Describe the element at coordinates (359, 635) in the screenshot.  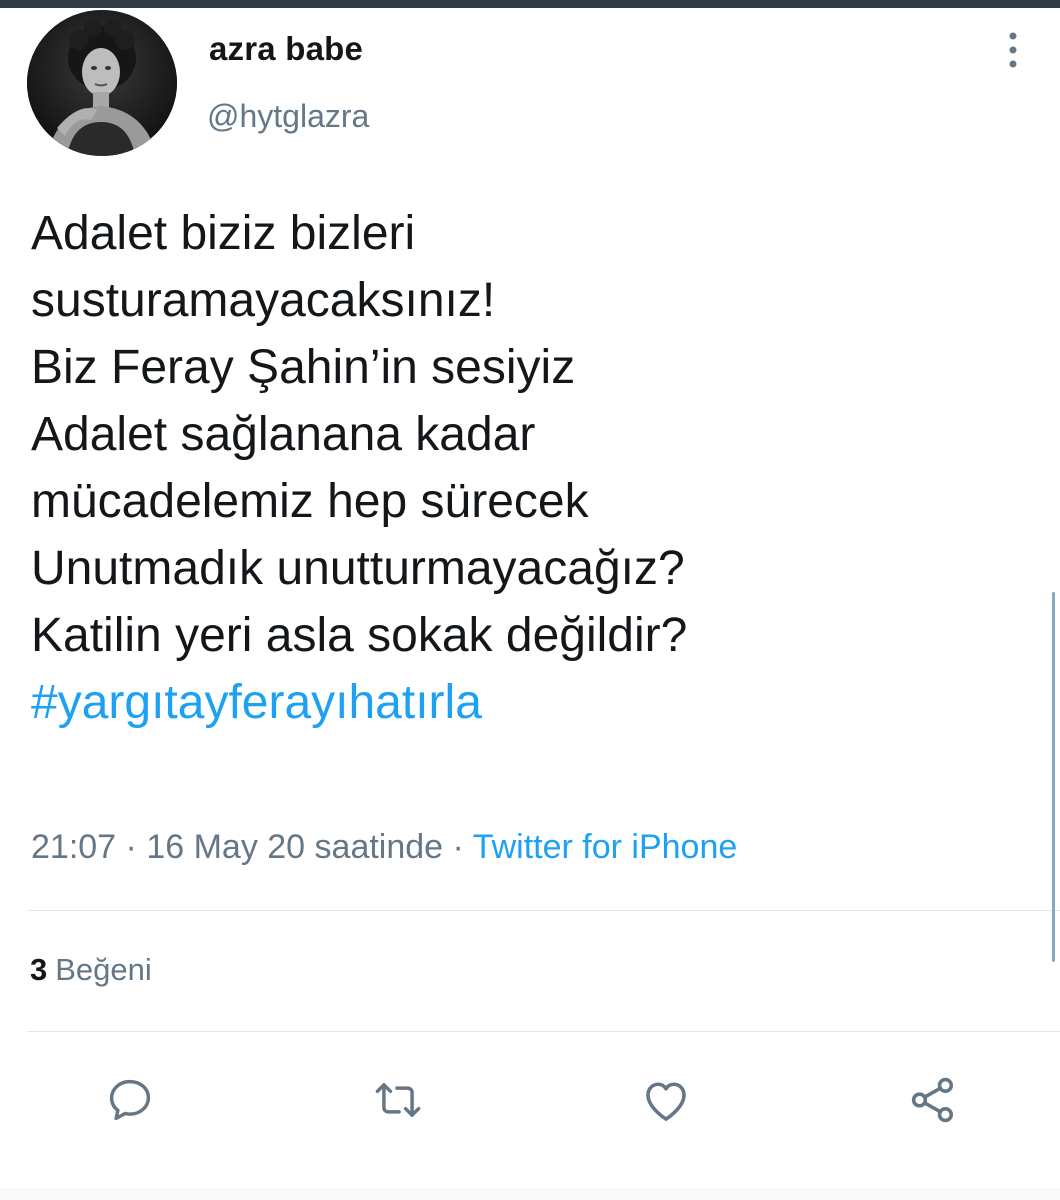
I see `tweet-line: Katilin yeri asla sokak değildir?` at that location.